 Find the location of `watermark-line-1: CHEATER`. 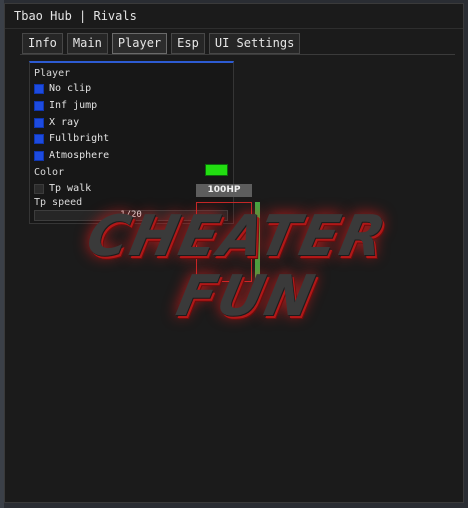

watermark-line-1: CHEATER is located at coordinates (237, 236).